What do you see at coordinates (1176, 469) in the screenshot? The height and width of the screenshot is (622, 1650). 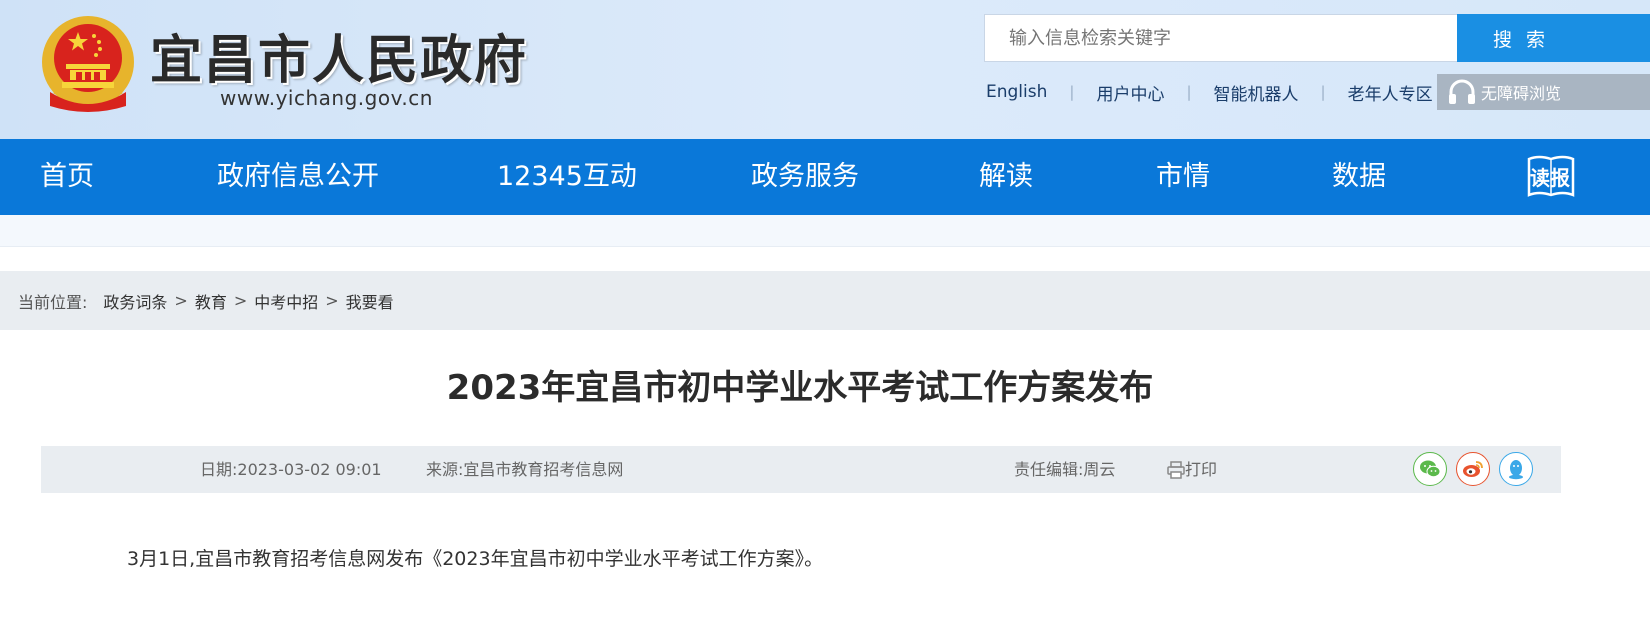 I see `printer-icon` at bounding box center [1176, 469].